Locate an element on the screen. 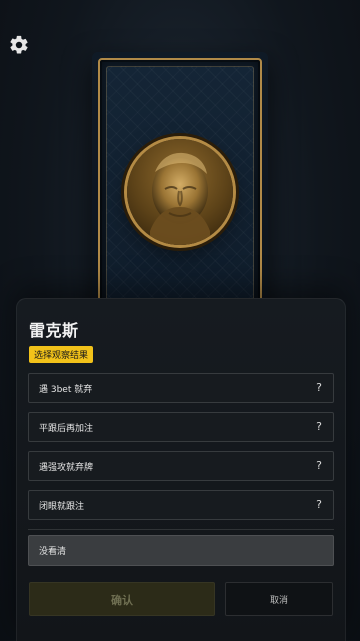 The height and width of the screenshot is (641, 360). option-not-seen: 没看清 is located at coordinates (181, 550).